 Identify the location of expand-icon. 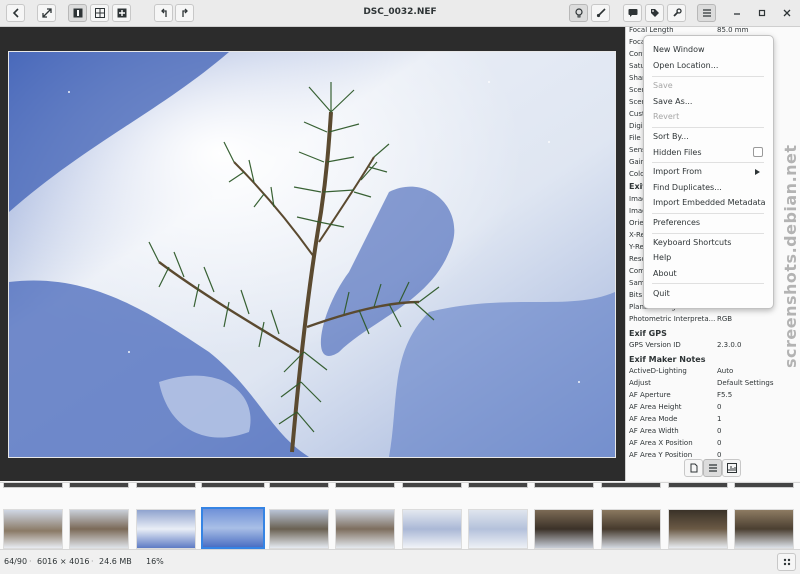
(46, 13).